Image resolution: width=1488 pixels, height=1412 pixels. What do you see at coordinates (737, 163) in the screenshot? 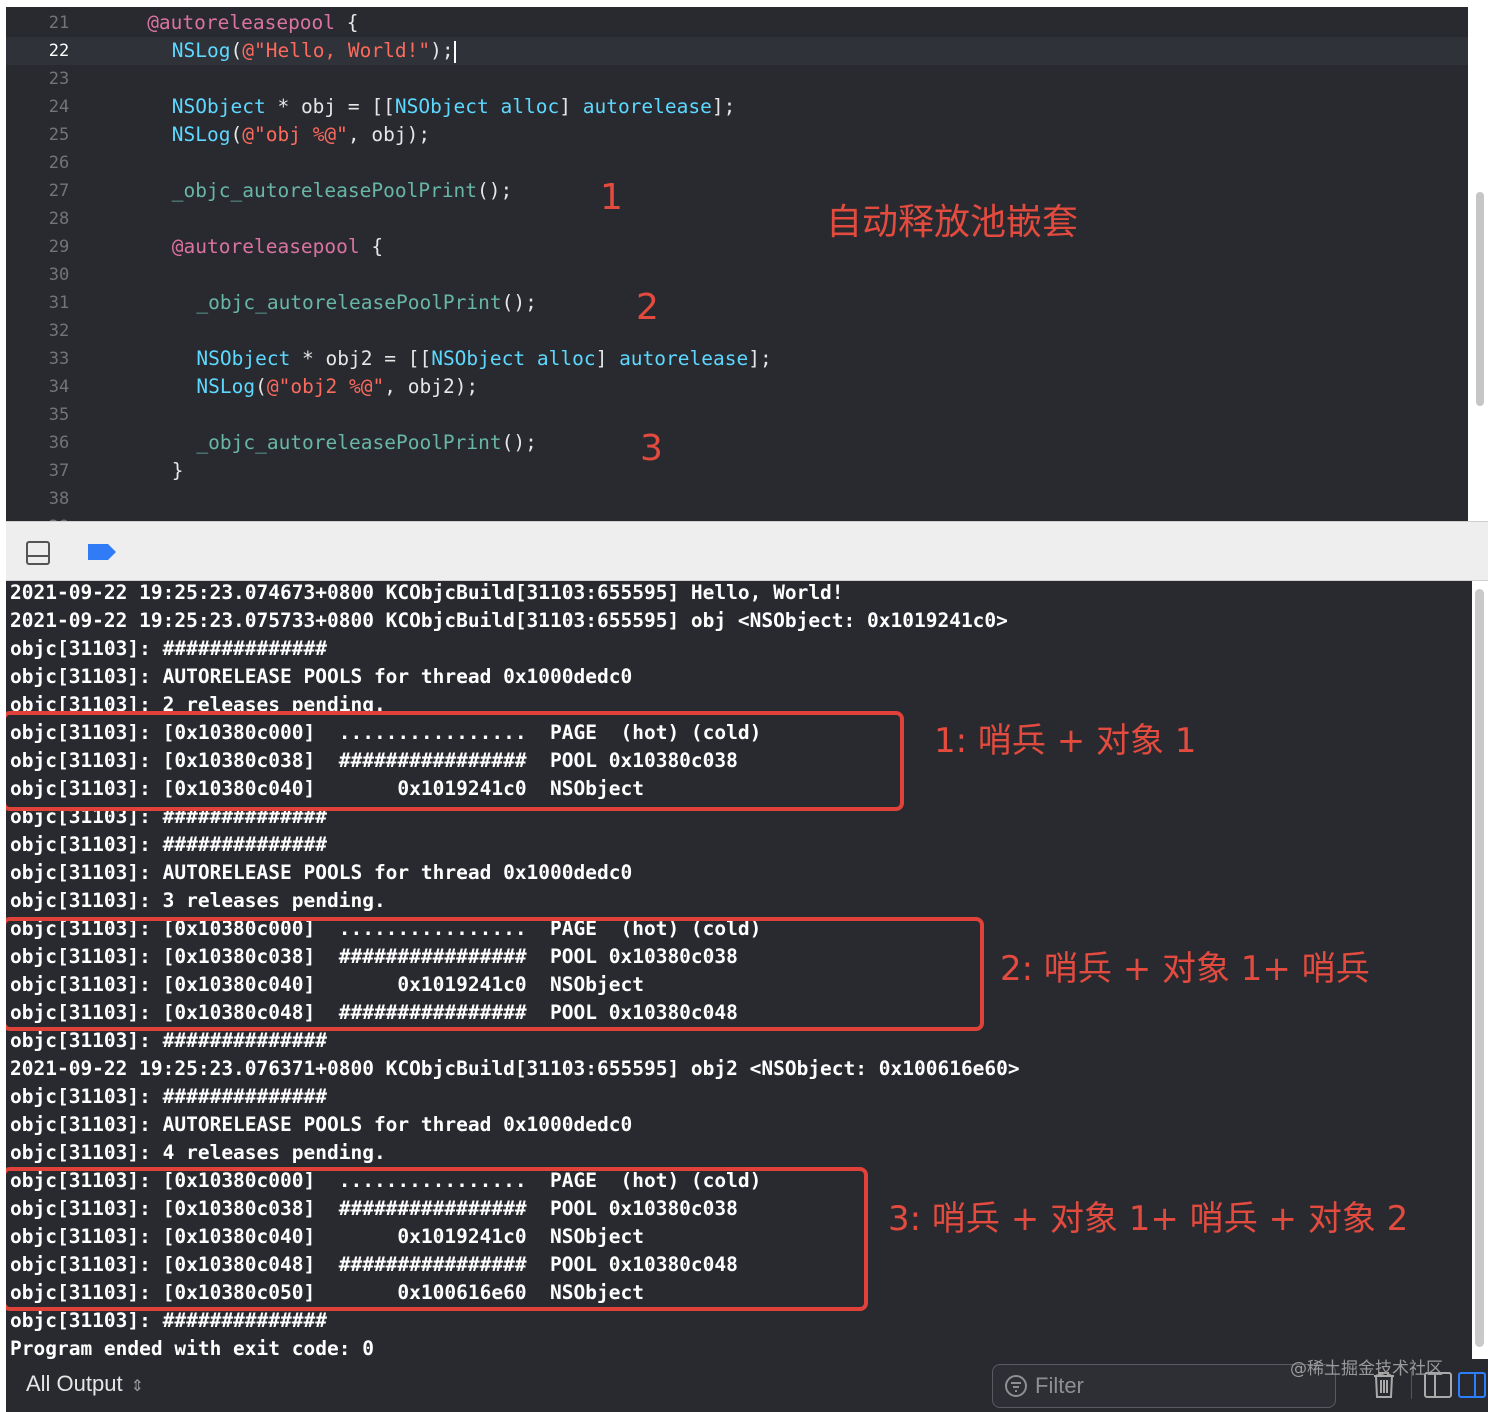
I see `code-line: 26` at bounding box center [737, 163].